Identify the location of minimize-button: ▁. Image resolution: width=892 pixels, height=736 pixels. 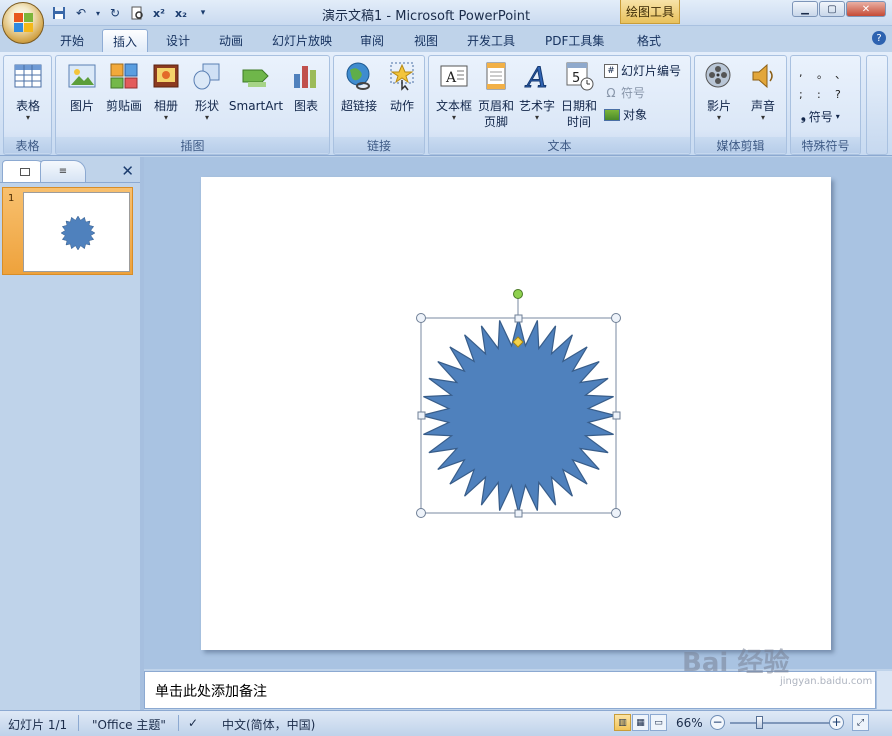
(805, 9).